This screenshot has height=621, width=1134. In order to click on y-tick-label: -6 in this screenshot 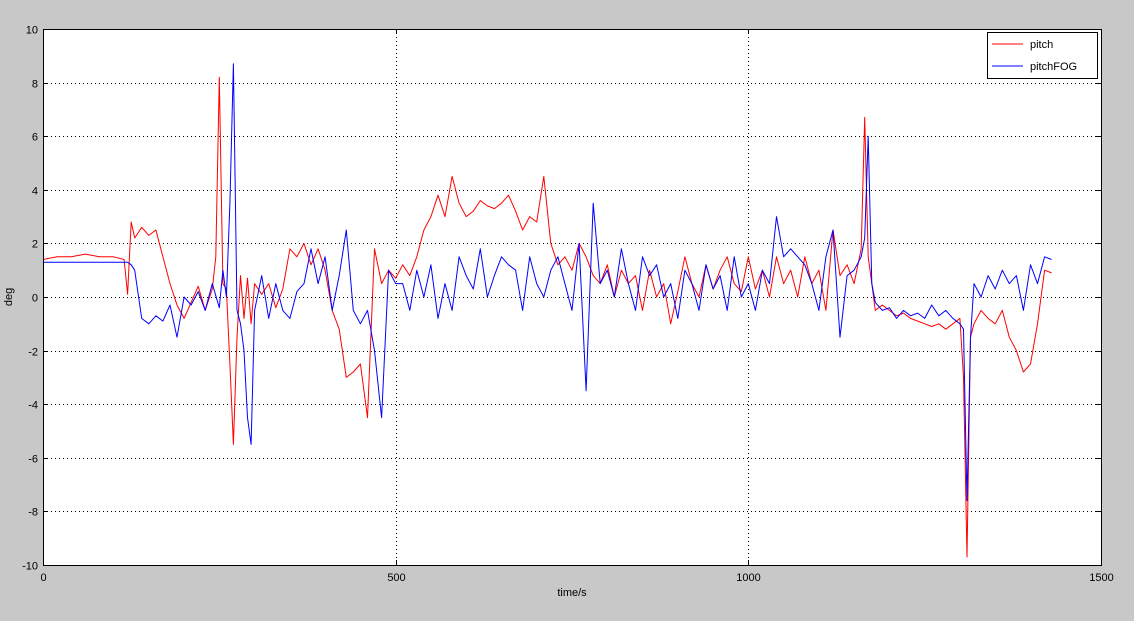, I will do `click(33, 460)`.